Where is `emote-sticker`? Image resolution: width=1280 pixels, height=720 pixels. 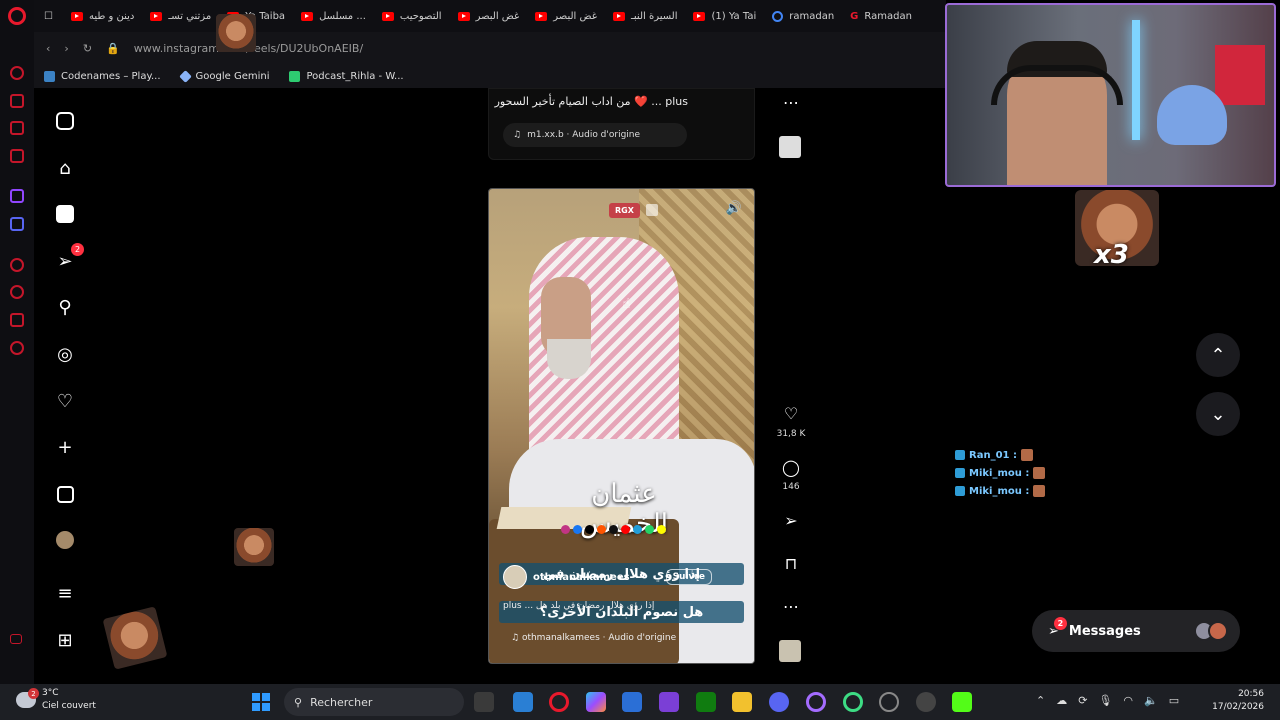
emote-sticker is located at coordinates (236, 33).